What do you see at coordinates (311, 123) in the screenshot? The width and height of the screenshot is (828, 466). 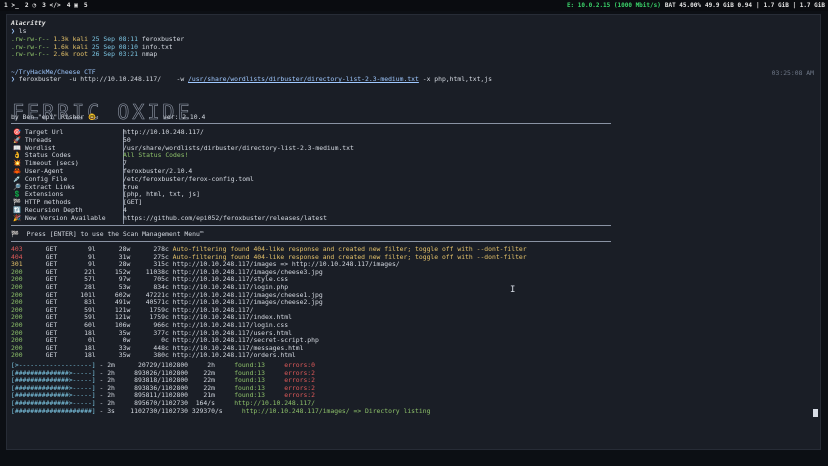 I see `separator-top` at bounding box center [311, 123].